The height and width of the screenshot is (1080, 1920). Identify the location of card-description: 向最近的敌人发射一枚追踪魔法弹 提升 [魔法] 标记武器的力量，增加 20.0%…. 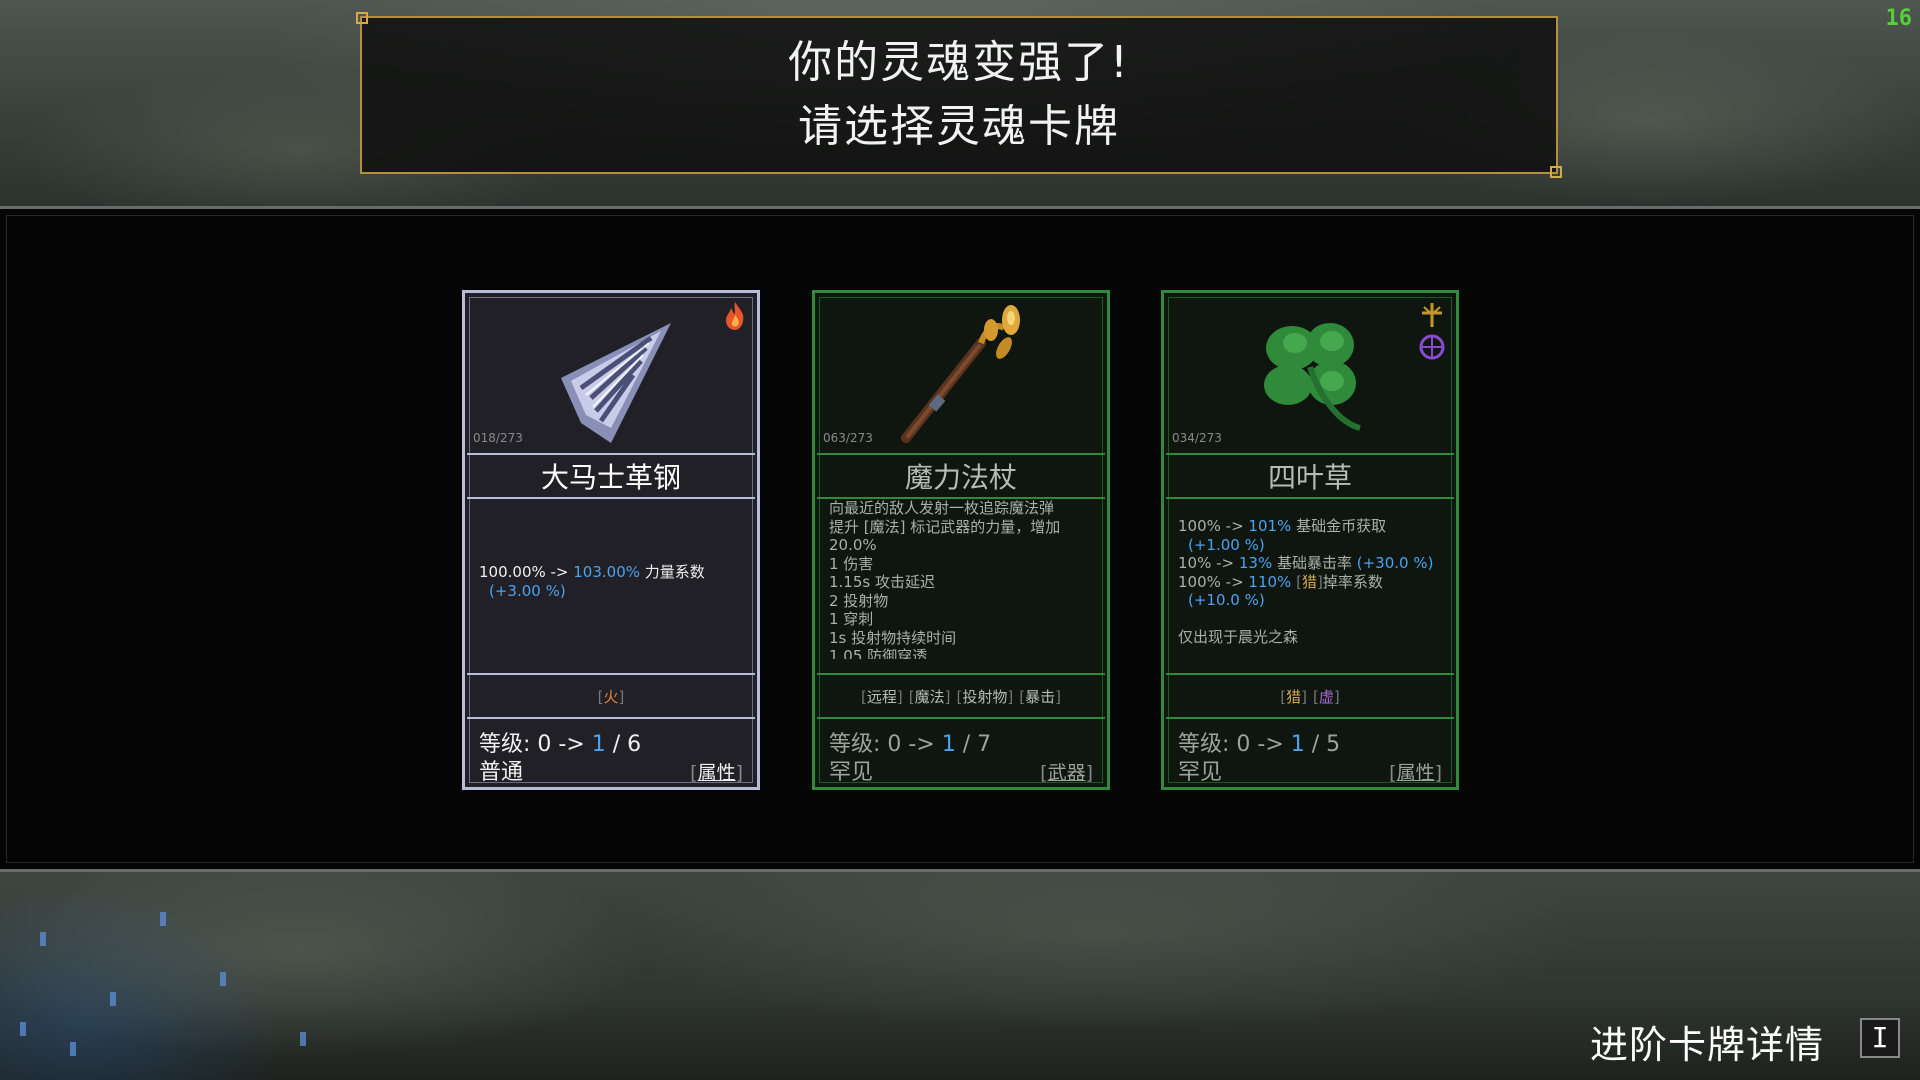
(961, 579).